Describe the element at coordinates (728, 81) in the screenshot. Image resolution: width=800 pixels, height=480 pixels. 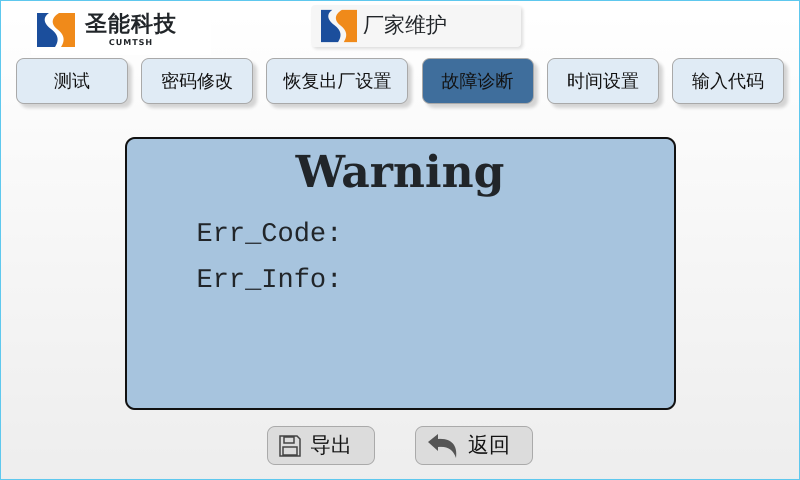
I see `tab: 输入代码` at that location.